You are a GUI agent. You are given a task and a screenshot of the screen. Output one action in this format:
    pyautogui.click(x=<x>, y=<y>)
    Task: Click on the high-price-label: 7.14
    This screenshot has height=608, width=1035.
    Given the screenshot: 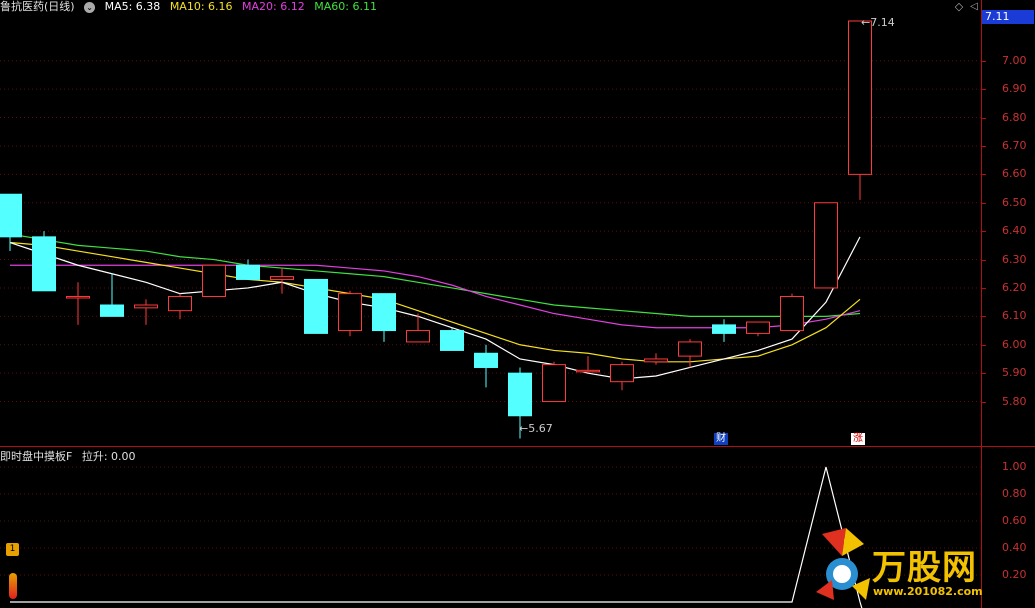 What is the action you would take?
    pyautogui.click(x=882, y=22)
    